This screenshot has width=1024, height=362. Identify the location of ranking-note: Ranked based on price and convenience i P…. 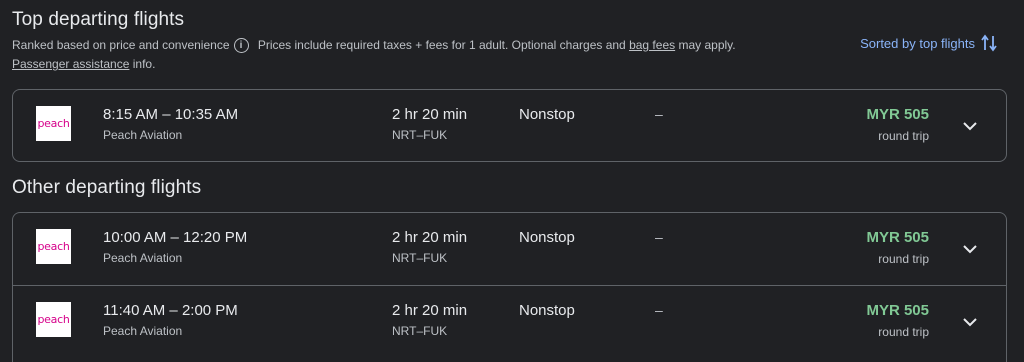
(374, 46).